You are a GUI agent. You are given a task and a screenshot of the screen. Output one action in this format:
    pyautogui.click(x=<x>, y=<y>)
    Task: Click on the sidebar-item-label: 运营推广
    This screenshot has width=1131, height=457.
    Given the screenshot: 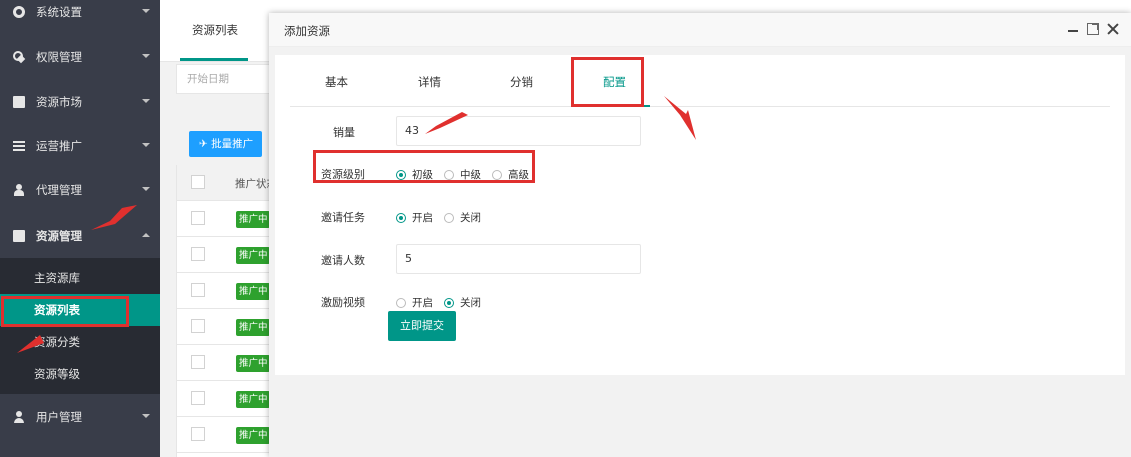 What is the action you would take?
    pyautogui.click(x=59, y=146)
    